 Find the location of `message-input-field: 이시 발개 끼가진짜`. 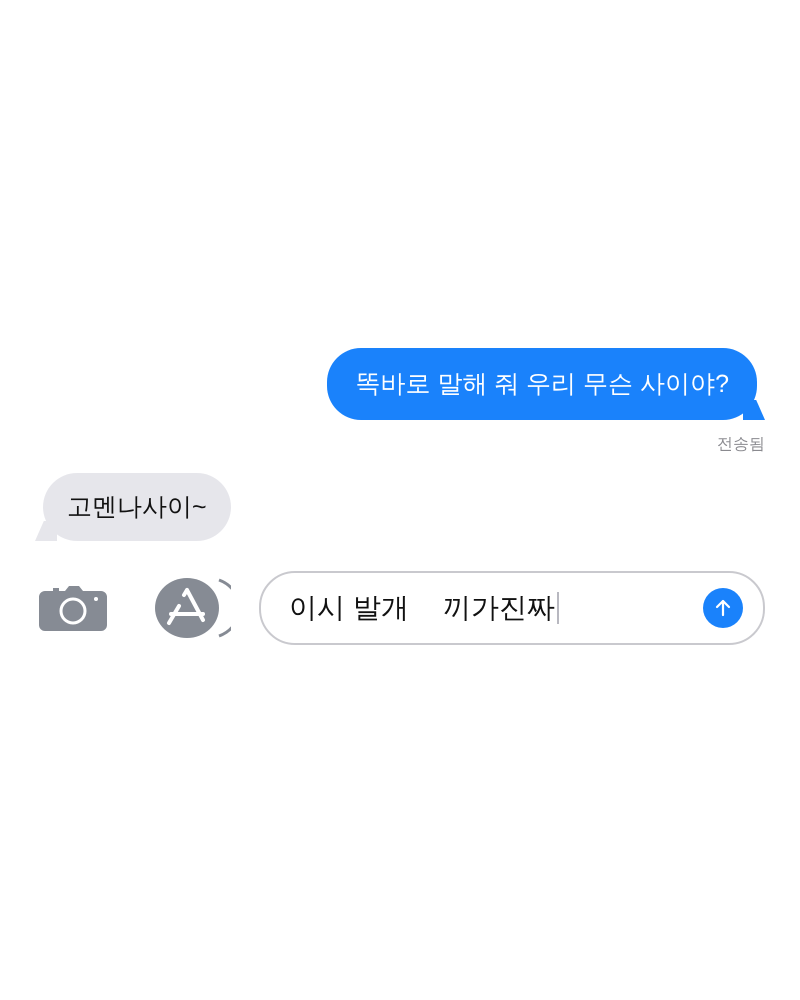

message-input-field: 이시 발개 끼가진짜 is located at coordinates (512, 608).